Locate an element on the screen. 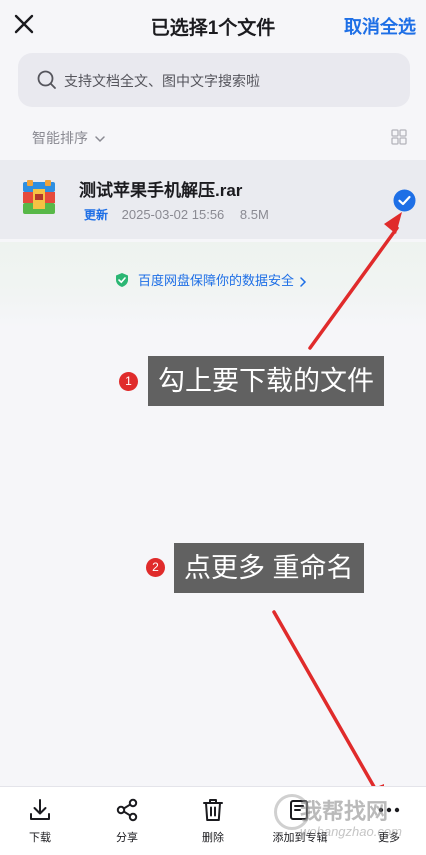  annotation-callout-2: 点更多 重命名 is located at coordinates (269, 568).